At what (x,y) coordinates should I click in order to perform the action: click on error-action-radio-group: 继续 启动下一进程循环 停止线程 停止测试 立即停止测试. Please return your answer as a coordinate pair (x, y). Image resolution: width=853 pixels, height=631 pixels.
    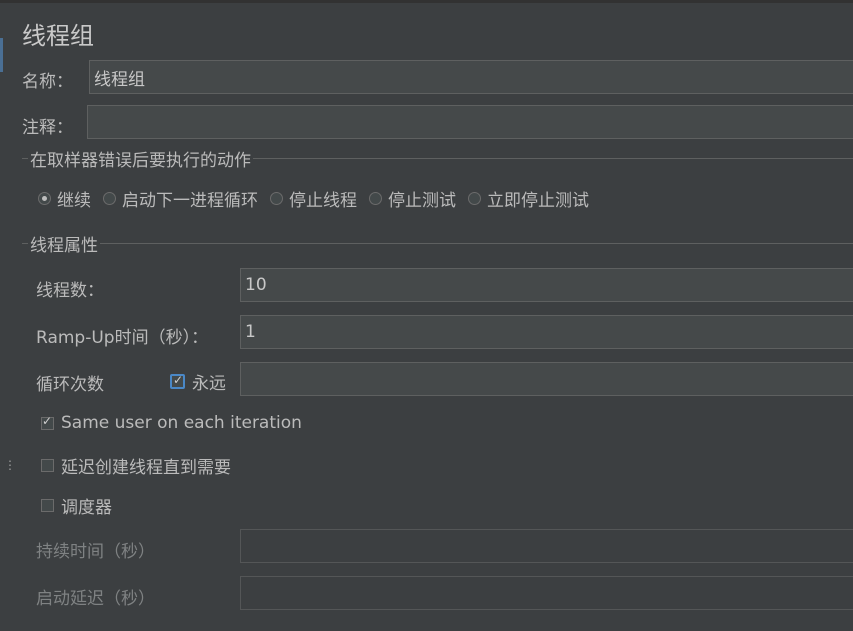
    Looking at the image, I should click on (319, 198).